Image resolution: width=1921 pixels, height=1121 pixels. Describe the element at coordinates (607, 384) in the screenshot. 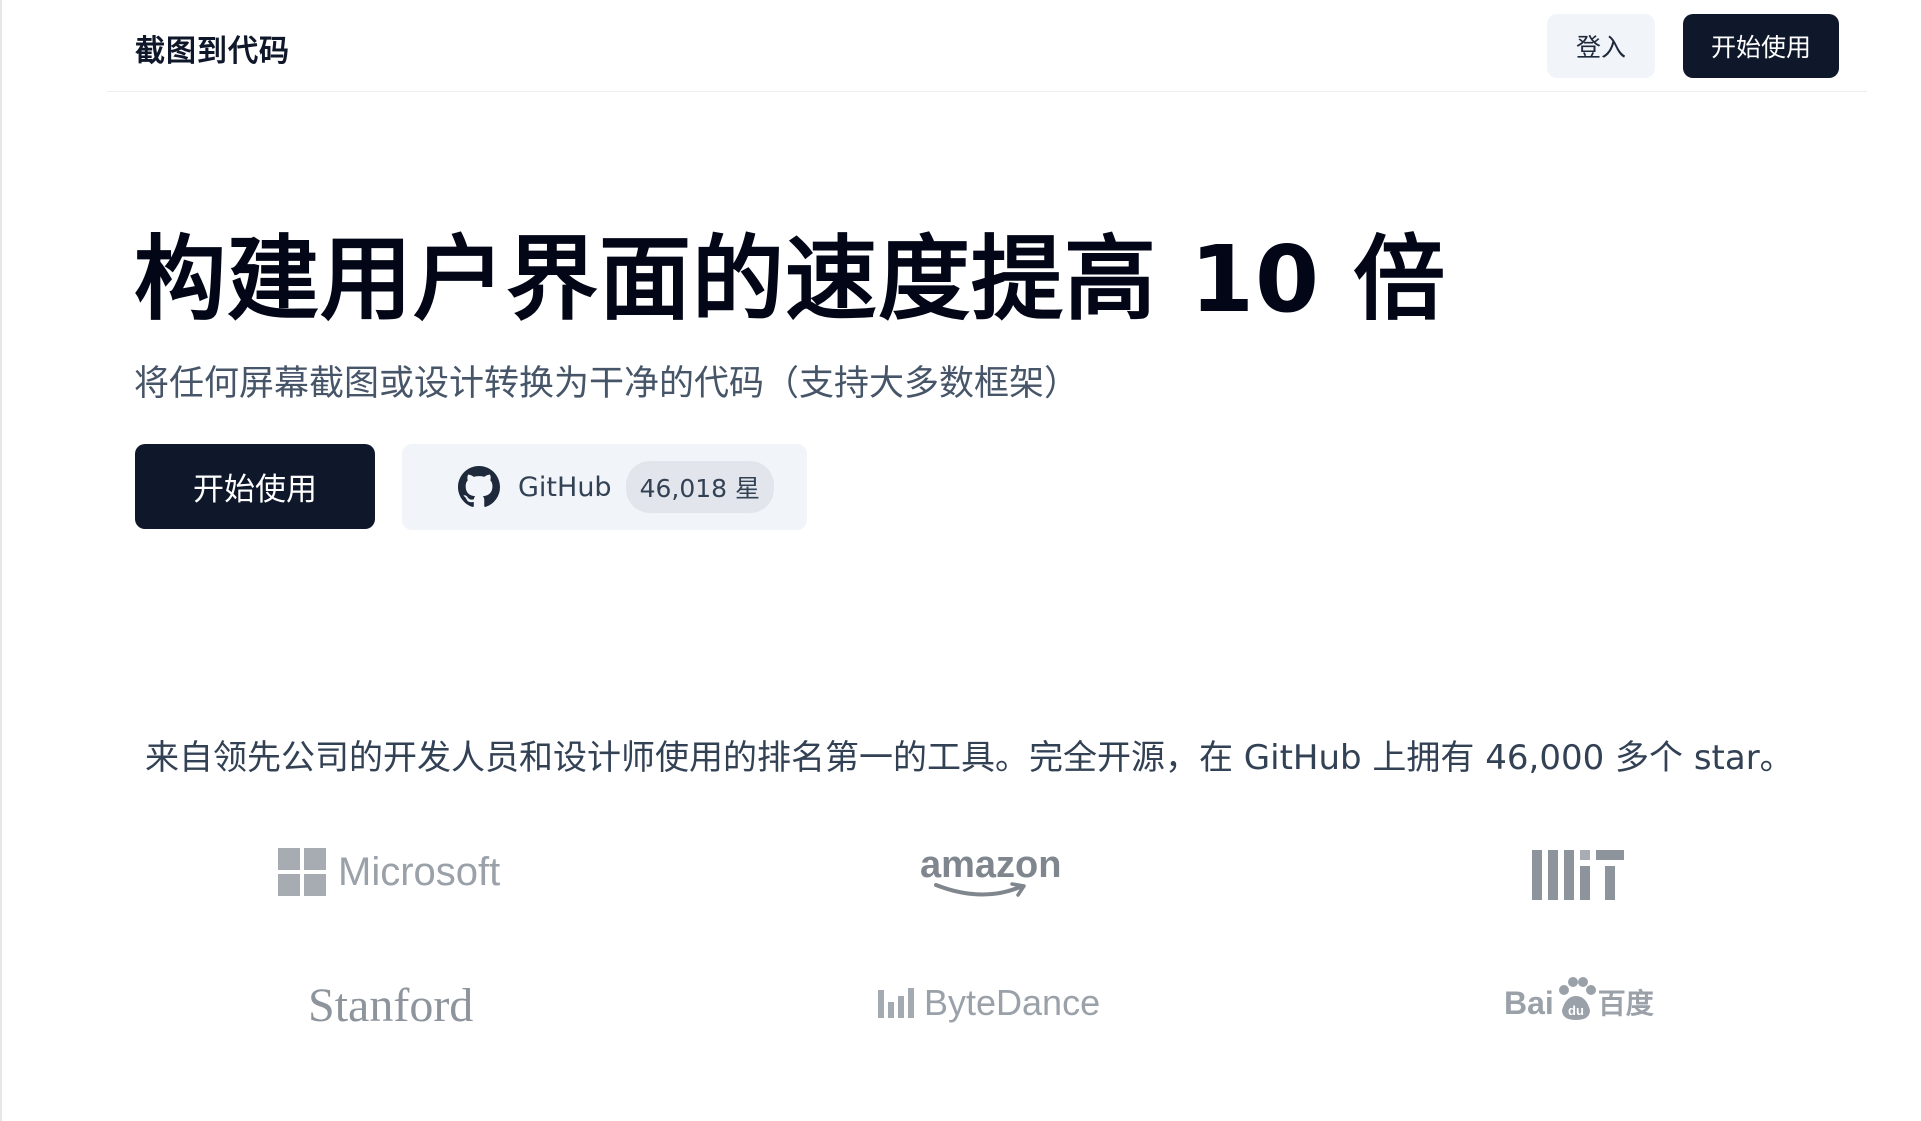

I see `hero-subtitle: 将任何屏幕截图或设计转换为干净的代码（支持大多数框架）` at that location.